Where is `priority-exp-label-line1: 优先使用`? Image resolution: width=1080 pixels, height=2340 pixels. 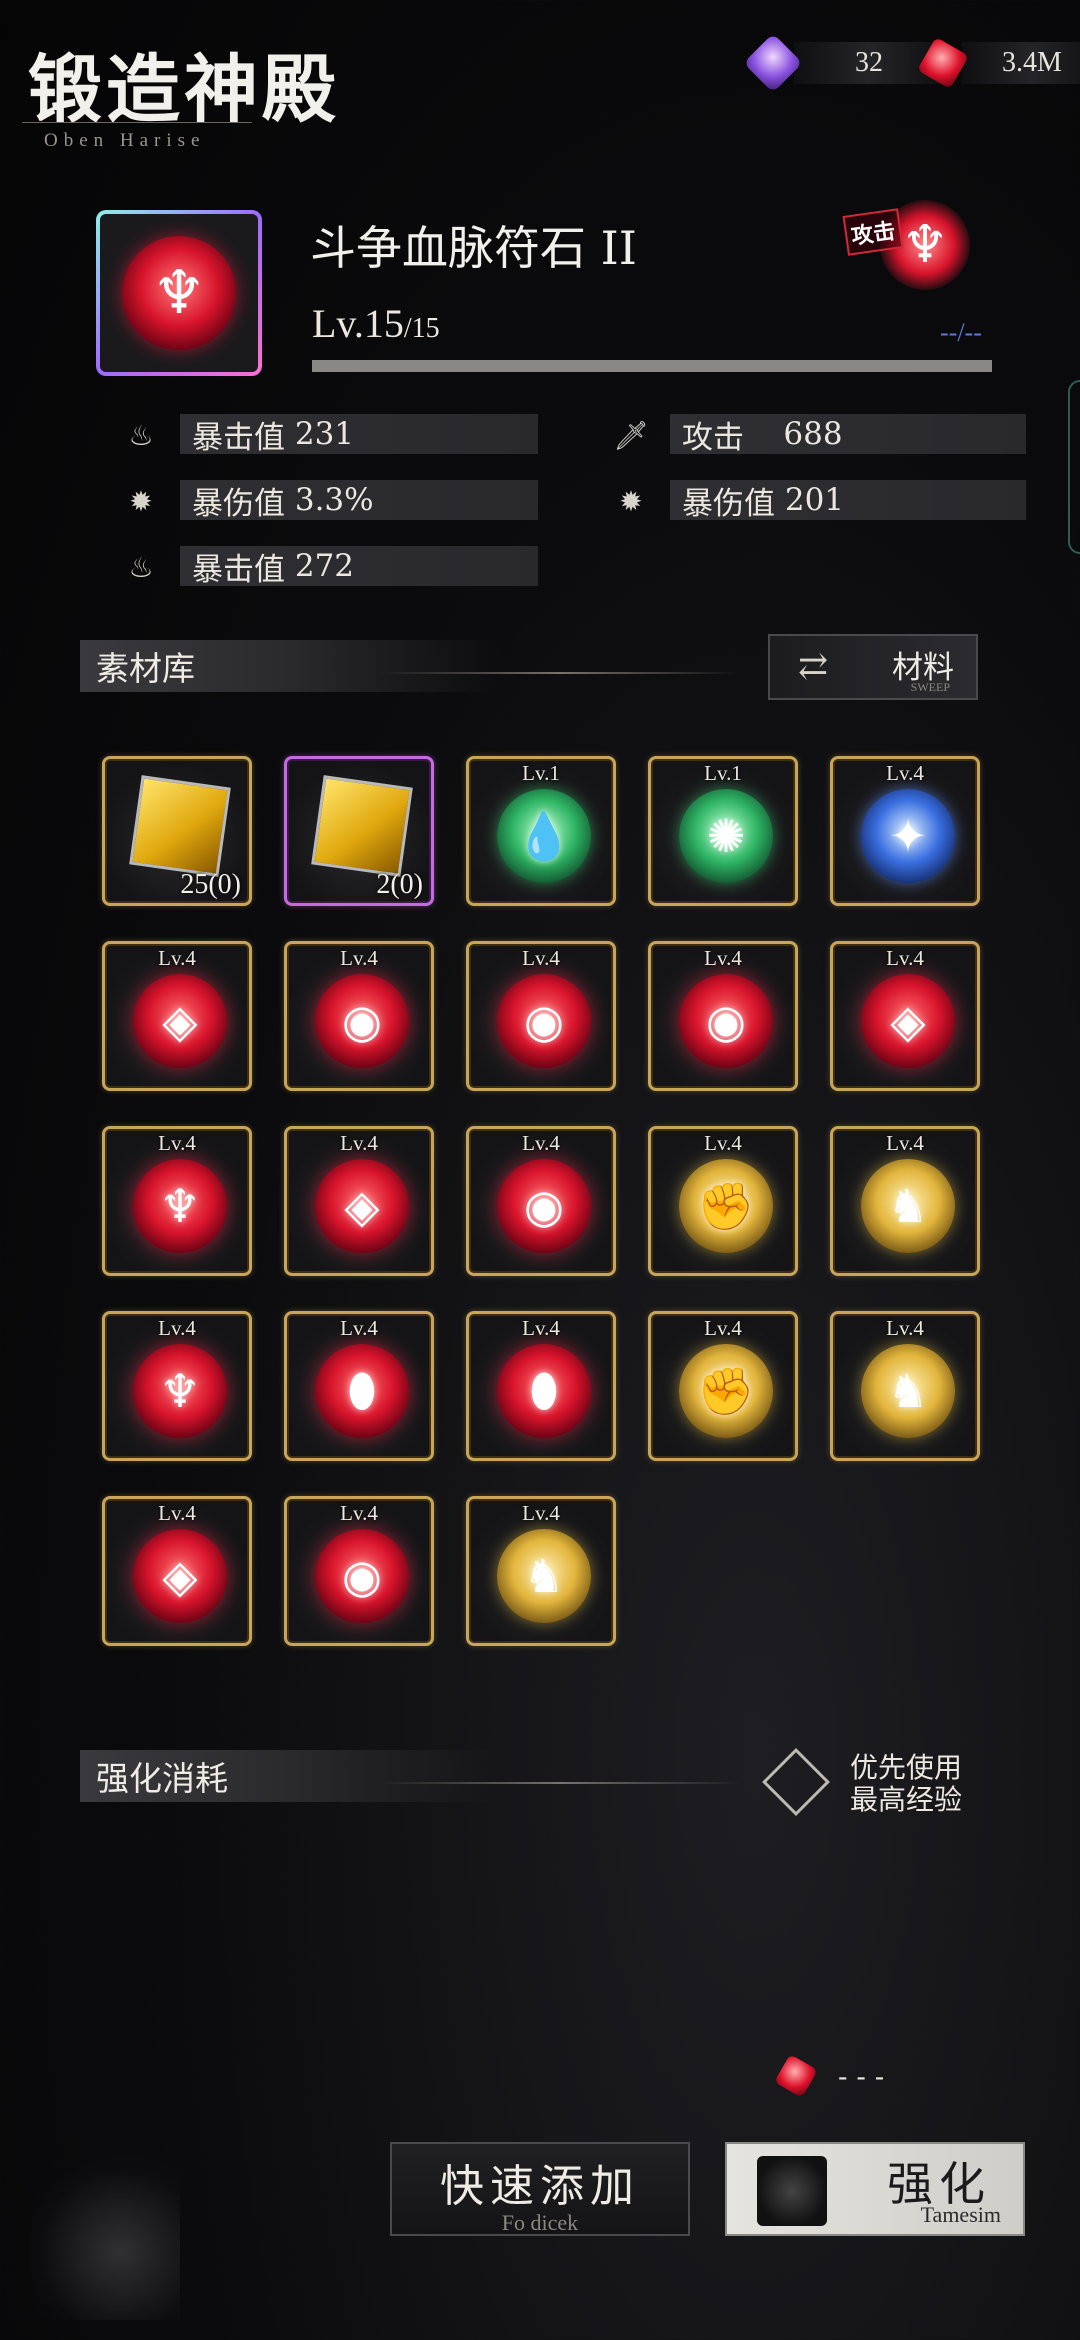 priority-exp-label-line1: 优先使用 is located at coordinates (906, 1767).